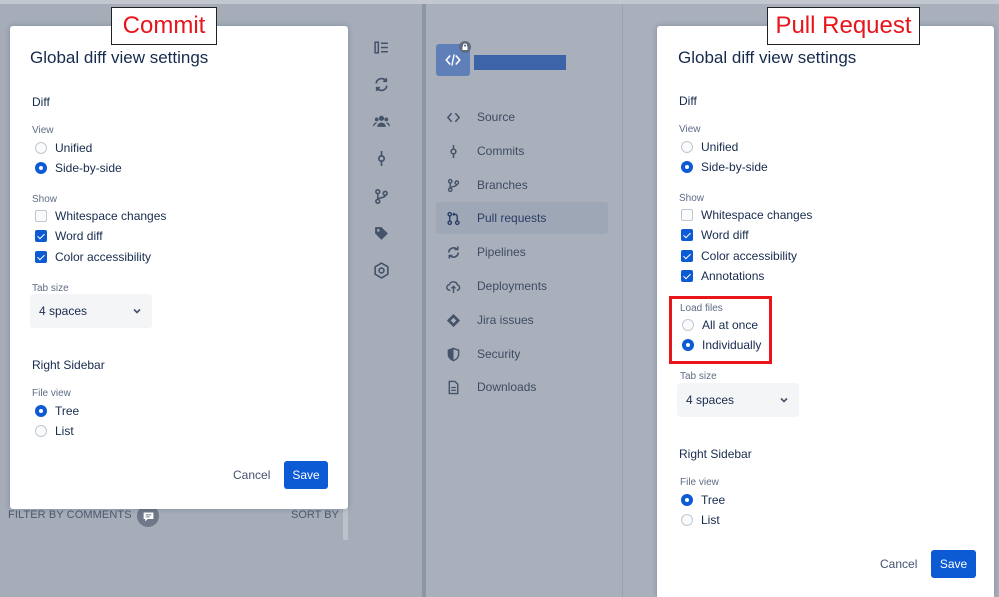  I want to click on nav-item-deployments: Deployments, so click(522, 286).